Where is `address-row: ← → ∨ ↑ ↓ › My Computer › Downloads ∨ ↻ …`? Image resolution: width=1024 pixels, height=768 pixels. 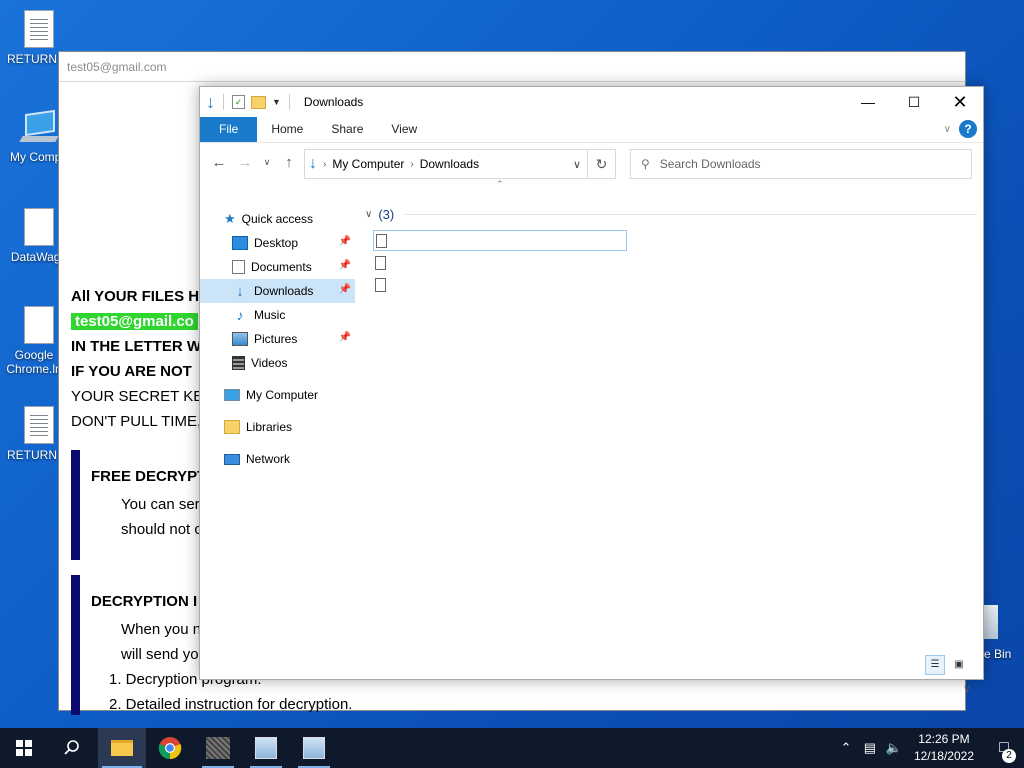
address-row: ← → ∨ ↑ ↓ › My Computer › Downloads ∨ ↻ … is located at coordinates (591, 162).